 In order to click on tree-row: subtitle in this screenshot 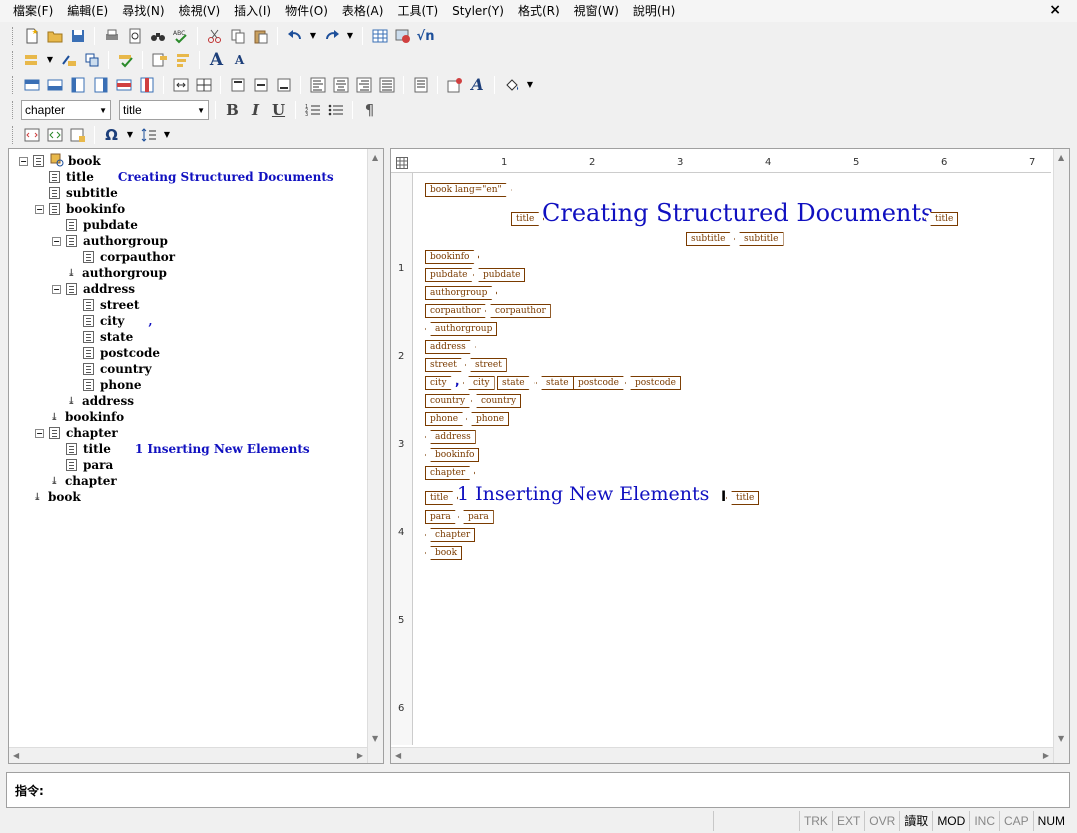, I will do `click(83, 193)`.